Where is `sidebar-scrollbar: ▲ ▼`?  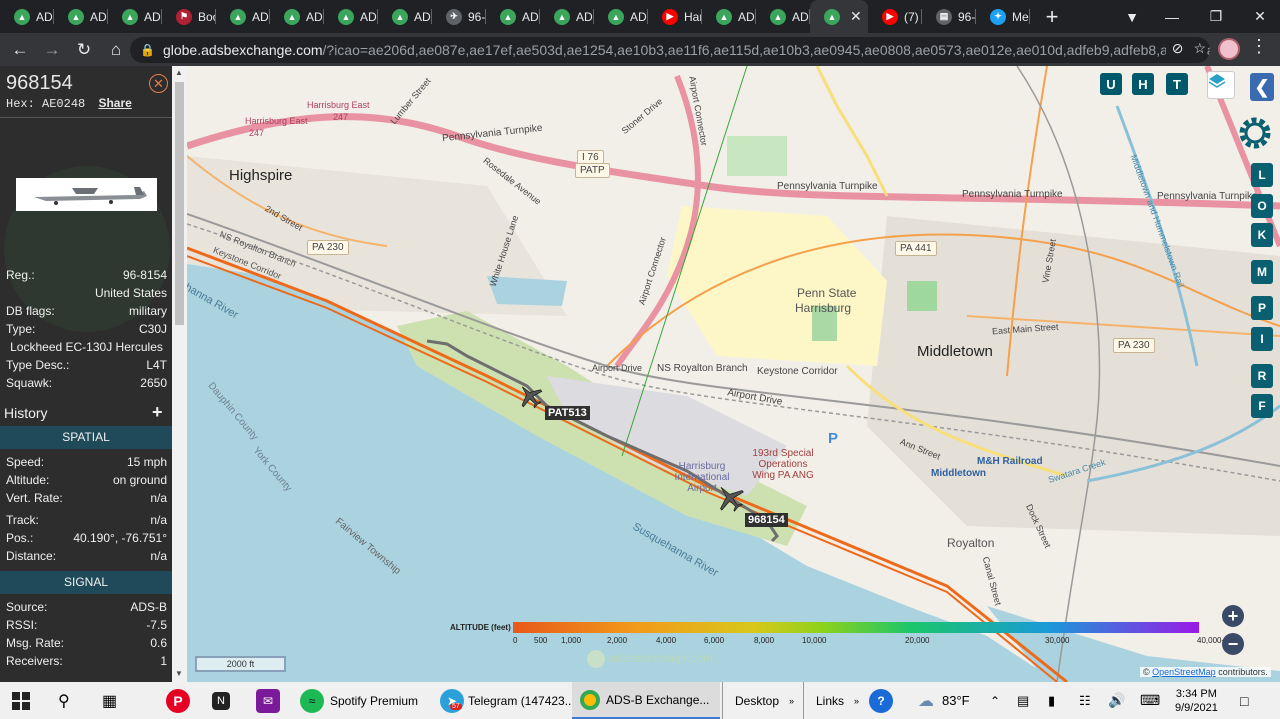
sidebar-scrollbar: ▲ ▼ is located at coordinates (179, 374).